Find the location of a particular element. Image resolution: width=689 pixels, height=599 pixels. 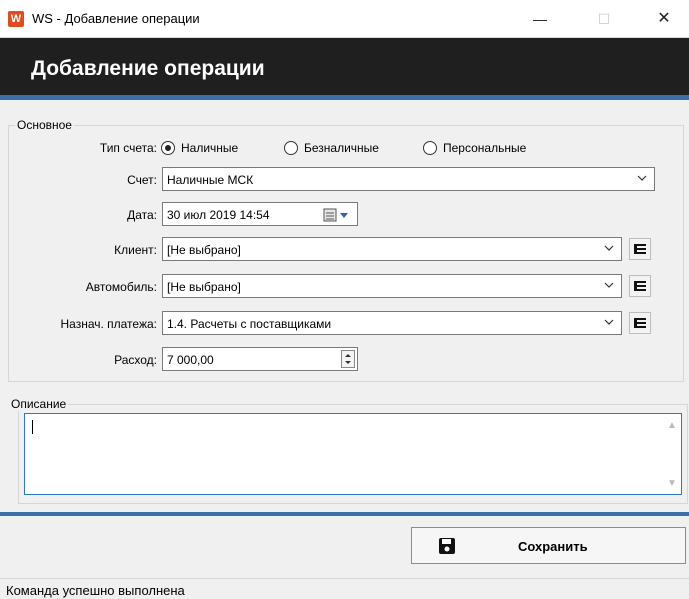

floppy-icon is located at coordinates (447, 547).